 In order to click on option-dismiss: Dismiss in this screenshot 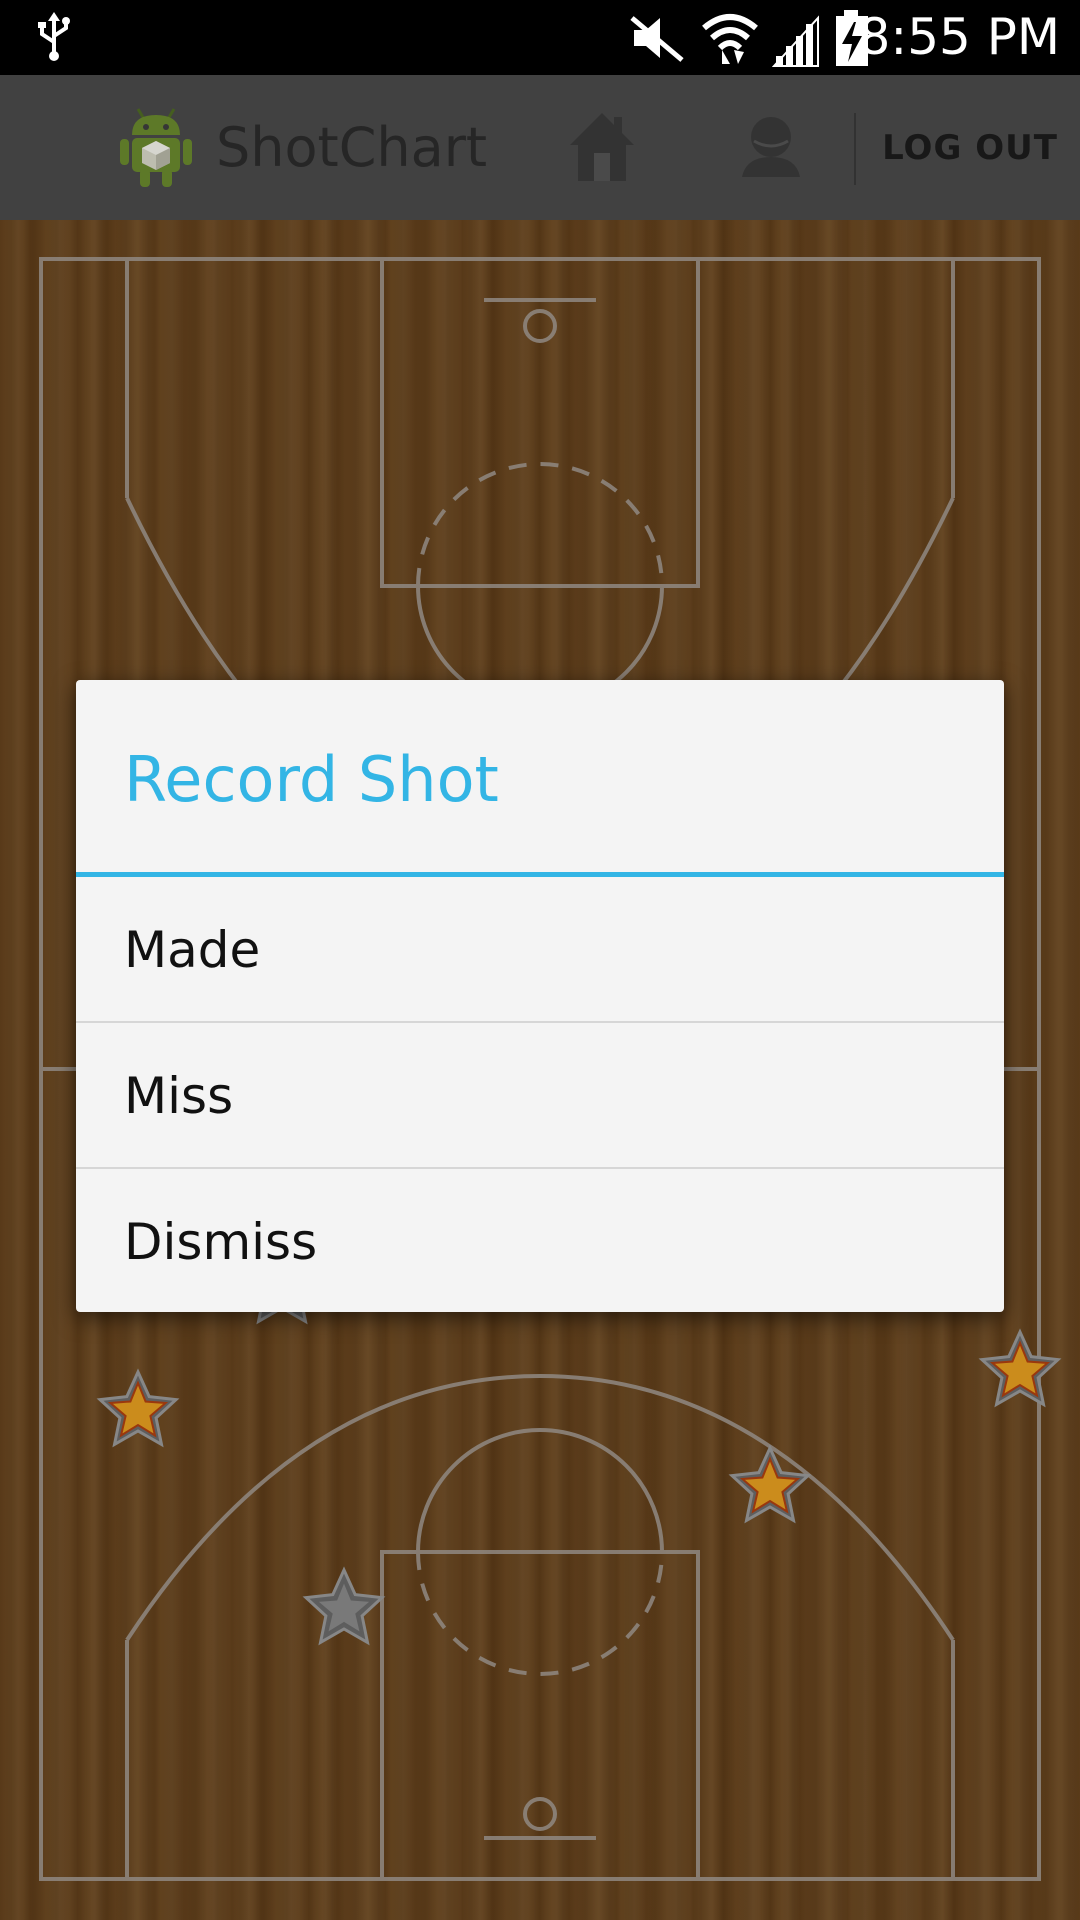, I will do `click(540, 1241)`.